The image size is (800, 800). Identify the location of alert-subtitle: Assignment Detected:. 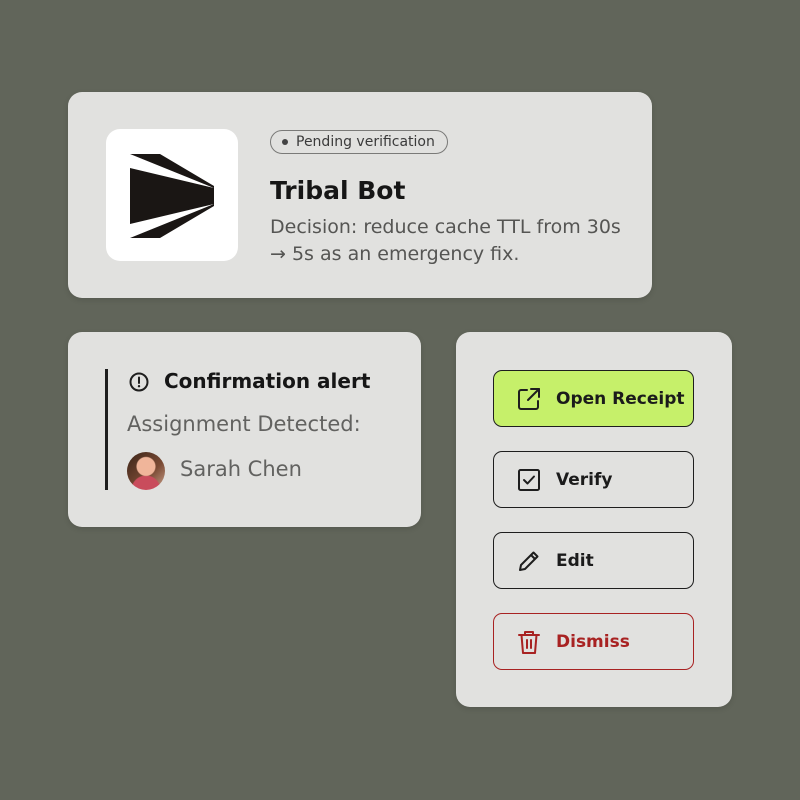
(244, 424).